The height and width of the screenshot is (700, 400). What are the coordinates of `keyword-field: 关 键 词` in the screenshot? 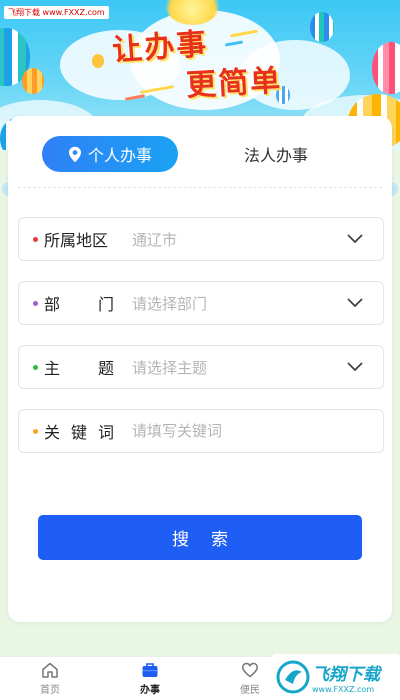 It's located at (201, 431).